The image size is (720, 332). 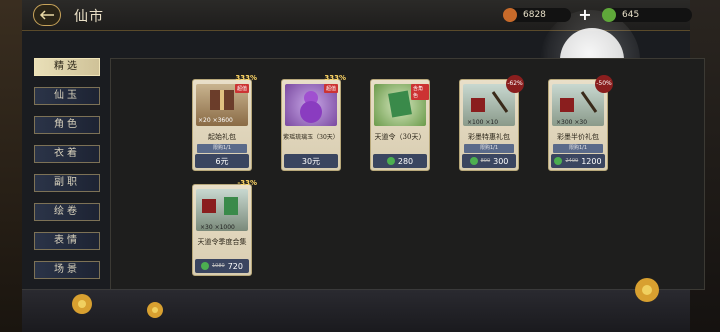 I want to click on buy-button: 1080 720, so click(x=222, y=266).